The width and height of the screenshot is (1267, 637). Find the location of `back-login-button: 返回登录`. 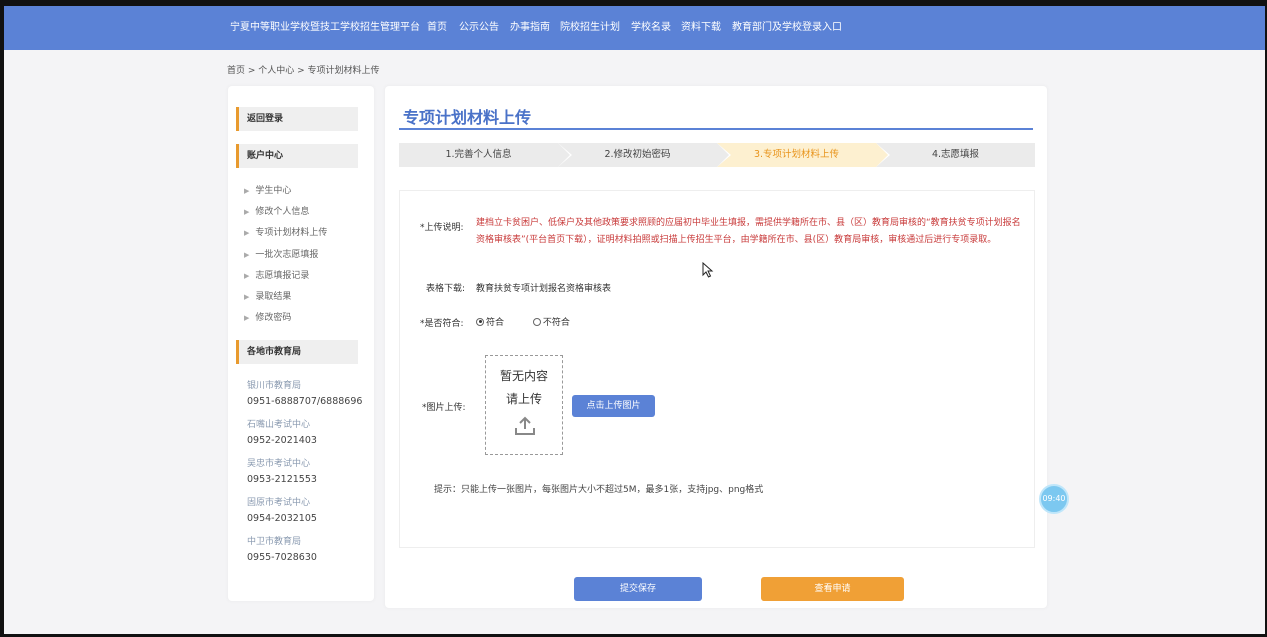

back-login-button: 返回登录 is located at coordinates (297, 119).